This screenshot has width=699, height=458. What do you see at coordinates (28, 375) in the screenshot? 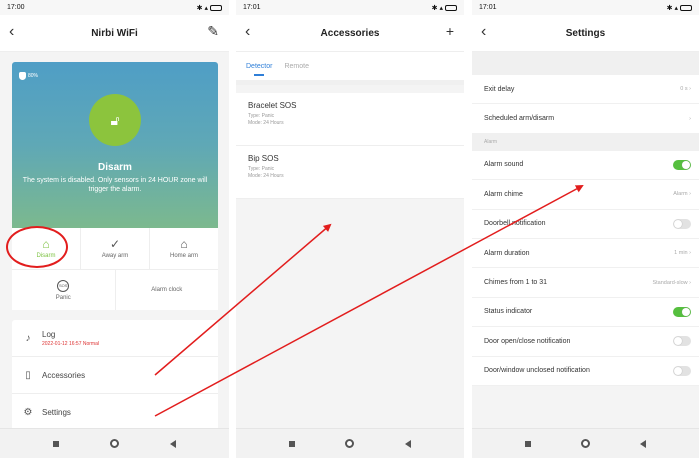
I see `accessories-icon: ▯` at bounding box center [28, 375].